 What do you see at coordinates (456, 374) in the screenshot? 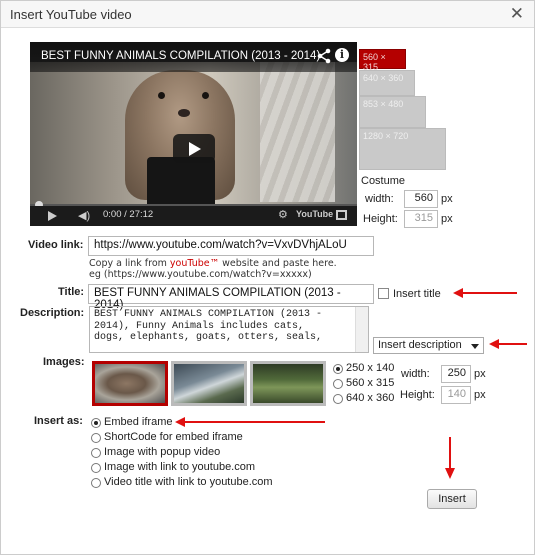
I see `image-width-input: 250` at bounding box center [456, 374].